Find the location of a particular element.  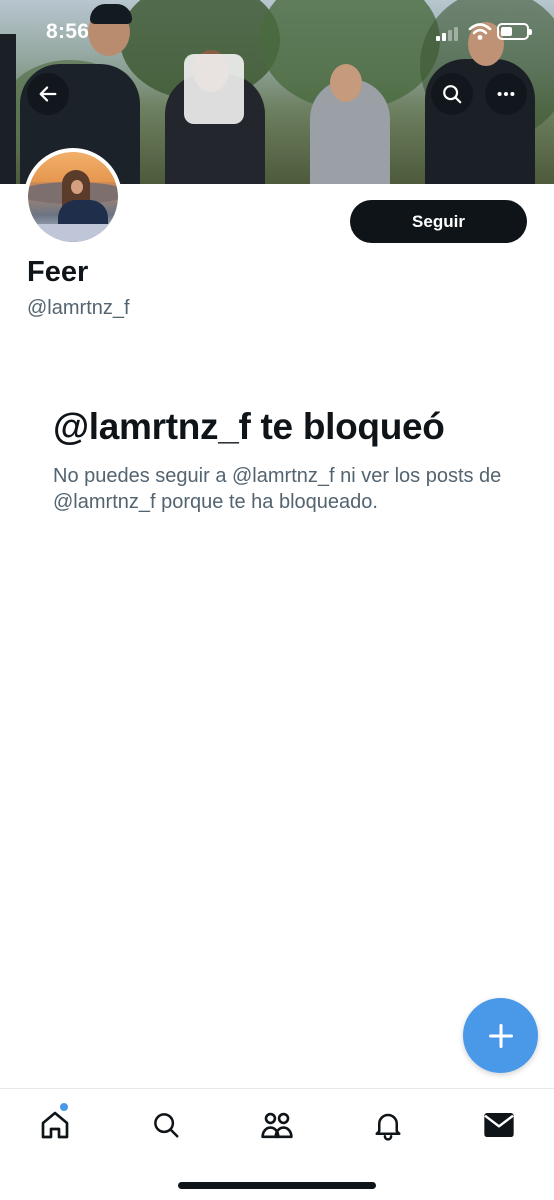

status-time: 8:56 is located at coordinates (68, 31).